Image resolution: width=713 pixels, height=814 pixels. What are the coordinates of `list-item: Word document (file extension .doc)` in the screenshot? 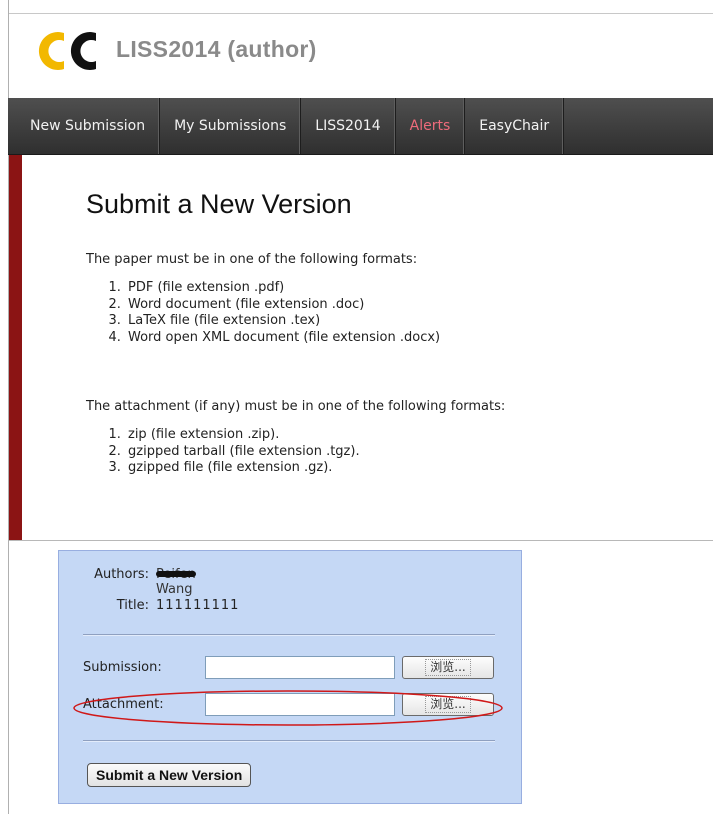 It's located at (282, 305).